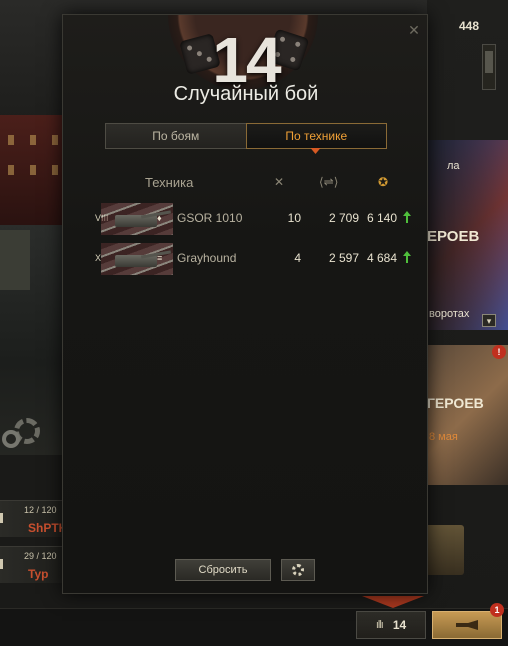 This screenshot has height=646, width=508. I want to click on tab-by-battles: По боям, so click(175, 136).